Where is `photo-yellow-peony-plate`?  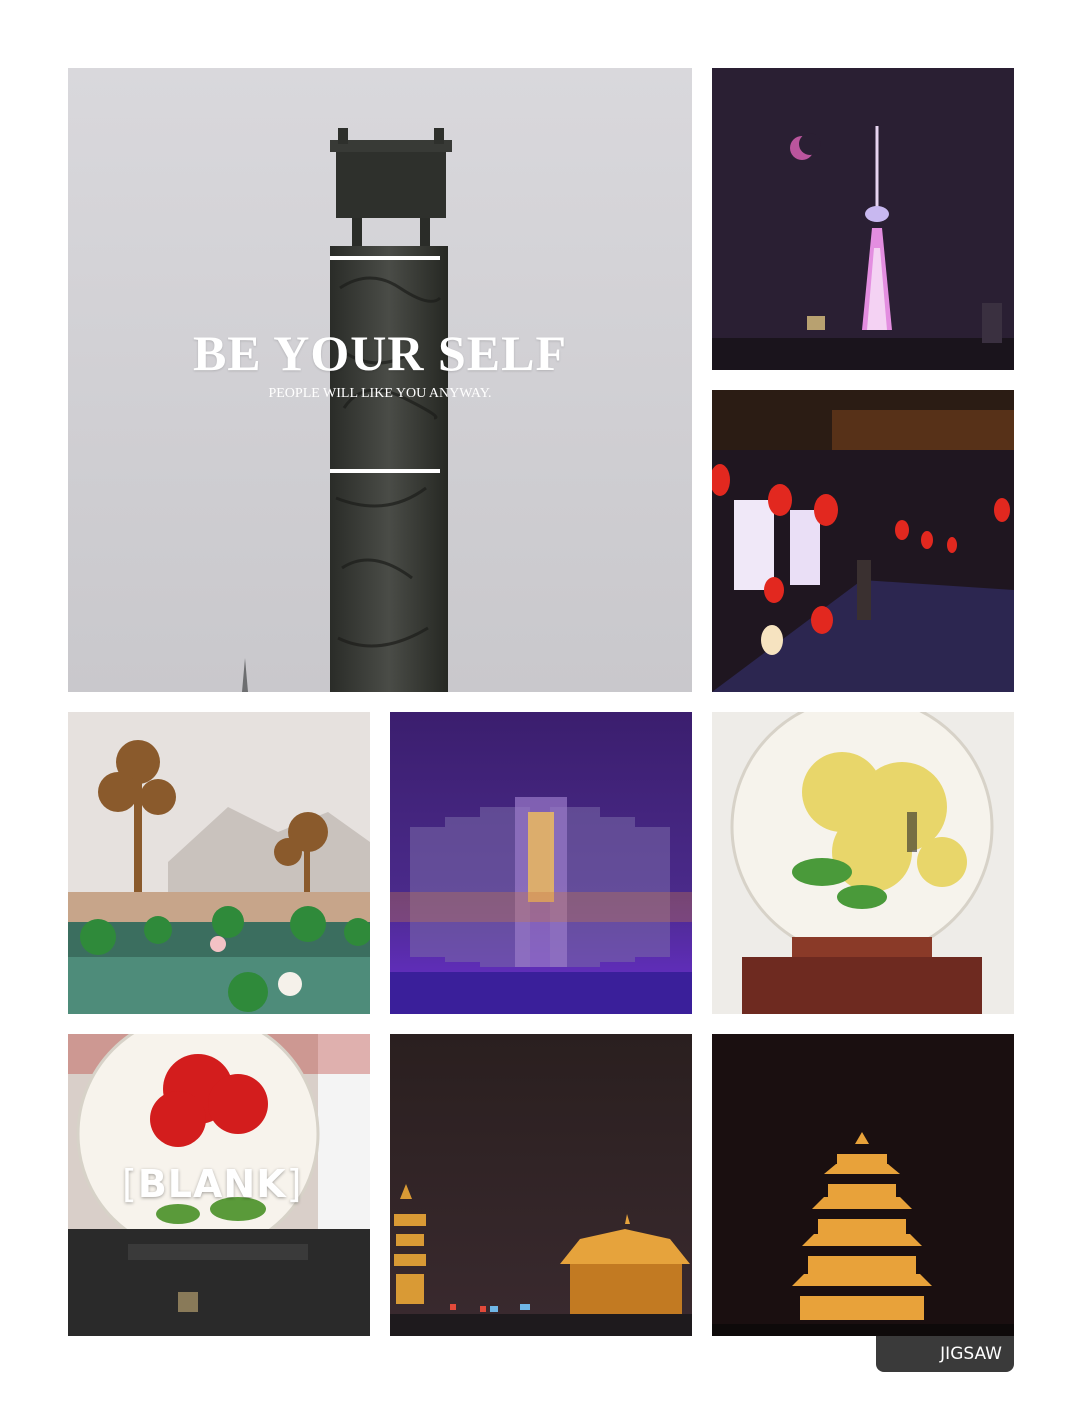 photo-yellow-peony-plate is located at coordinates (863, 863).